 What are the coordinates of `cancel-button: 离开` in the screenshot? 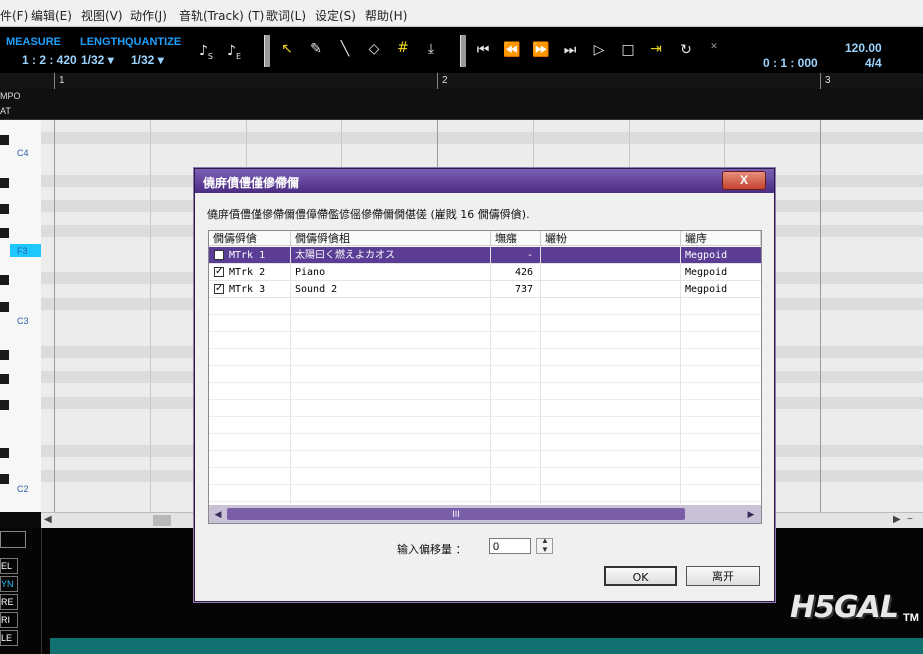 It's located at (723, 576).